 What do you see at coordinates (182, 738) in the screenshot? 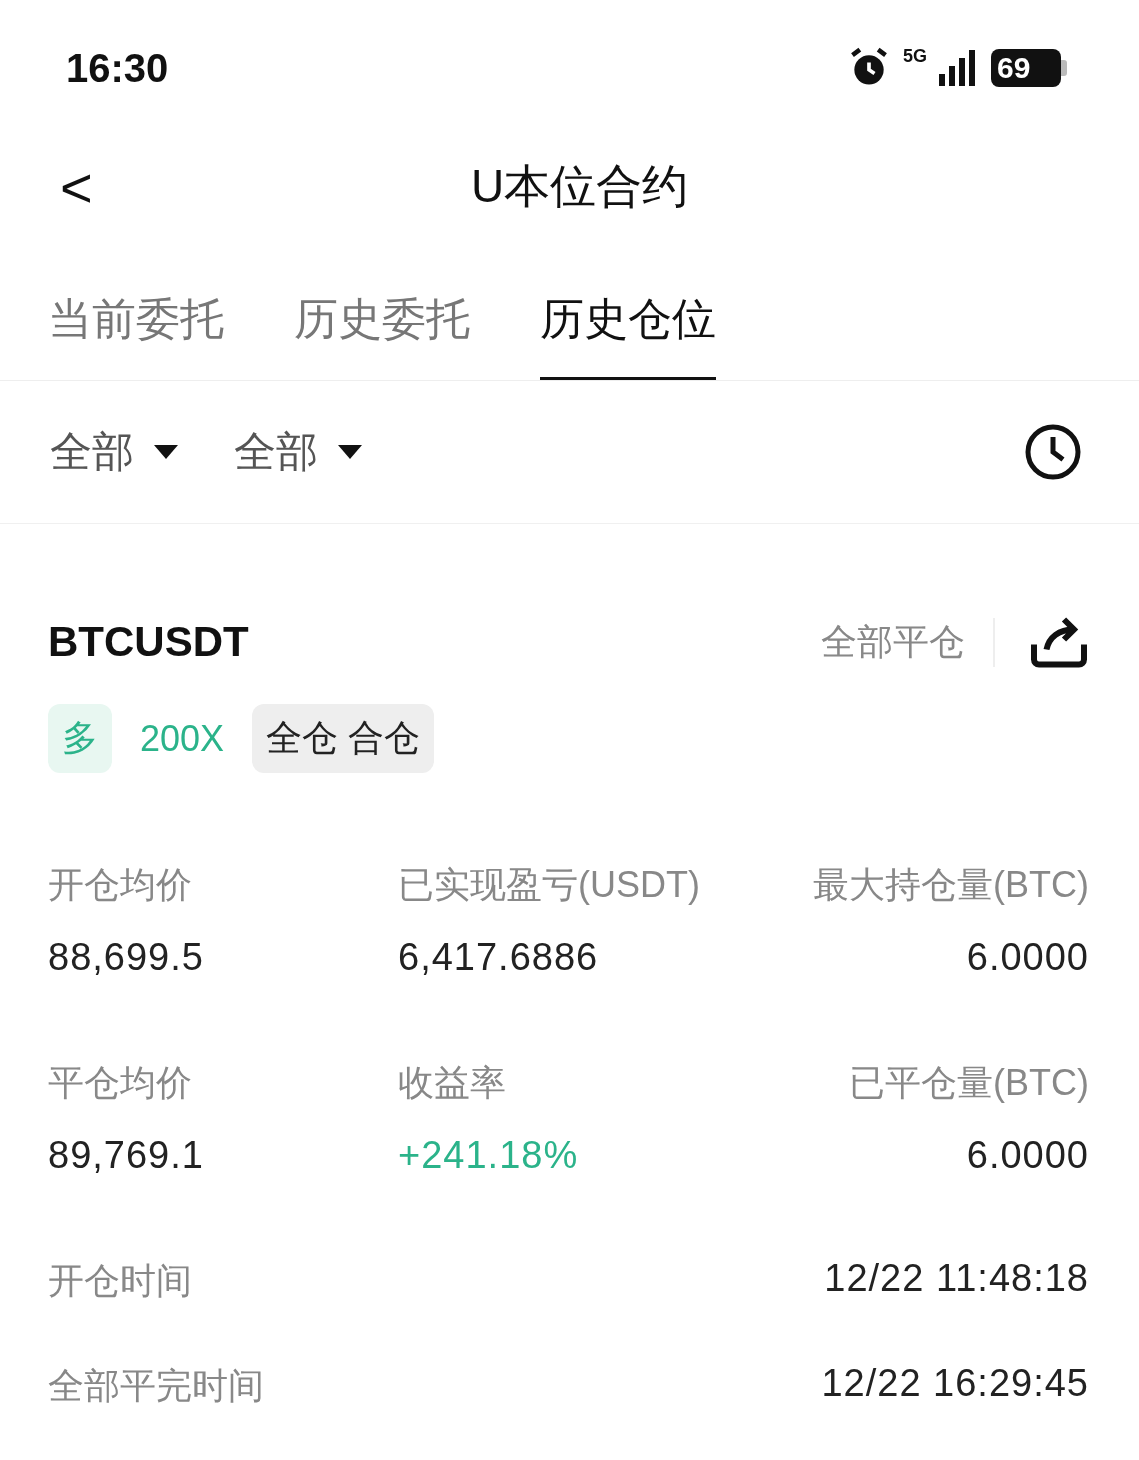
I see `leverage-label: 200X` at bounding box center [182, 738].